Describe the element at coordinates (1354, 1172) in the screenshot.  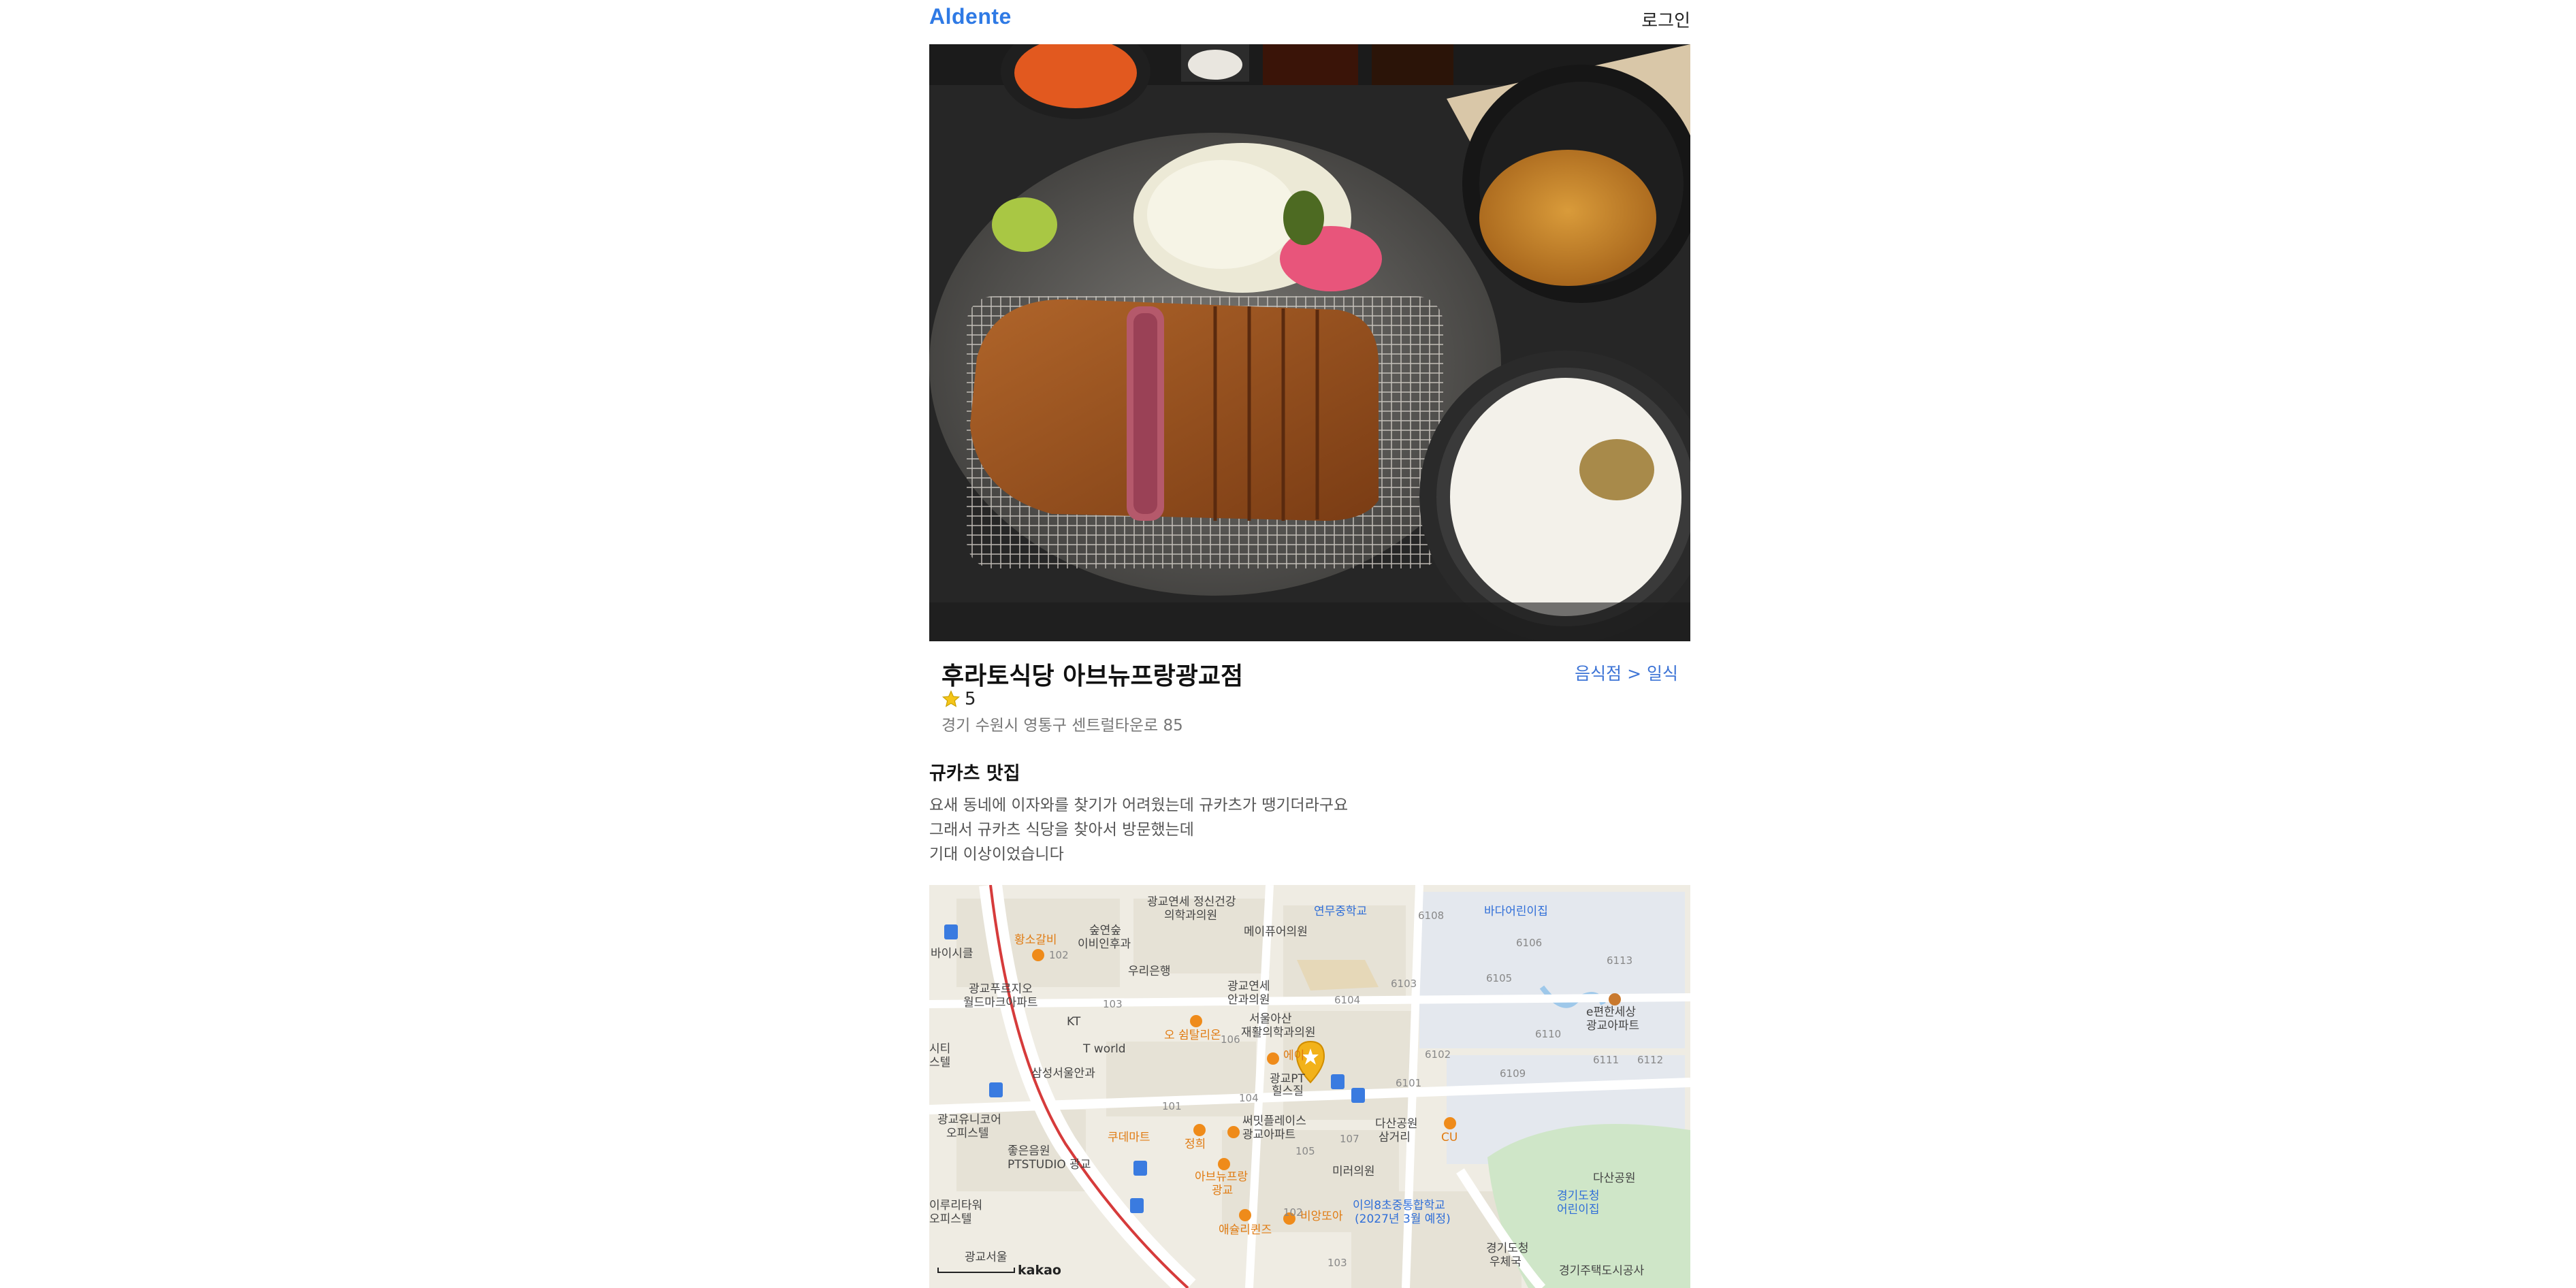
I see `map-label: 미러의원` at that location.